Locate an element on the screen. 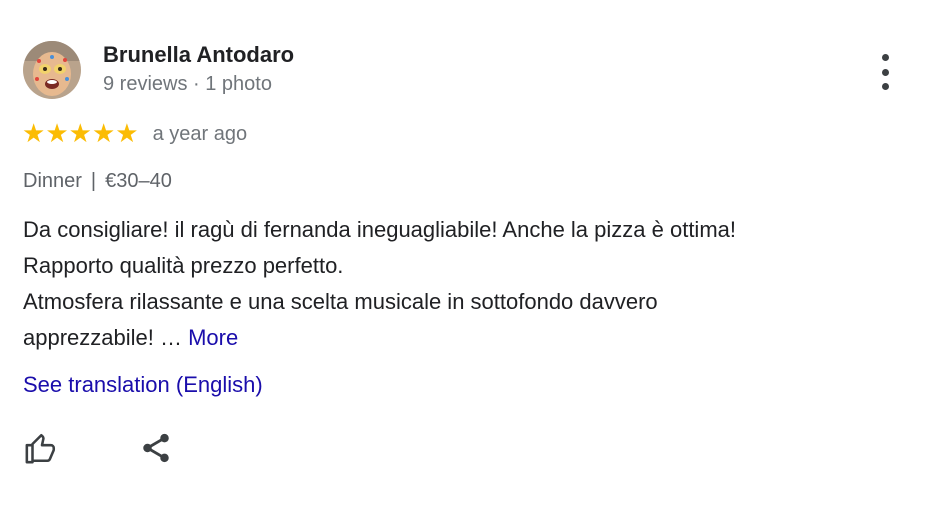 This screenshot has height=506, width=928. meal-info: Dinner | €30–40 is located at coordinates (97, 181).